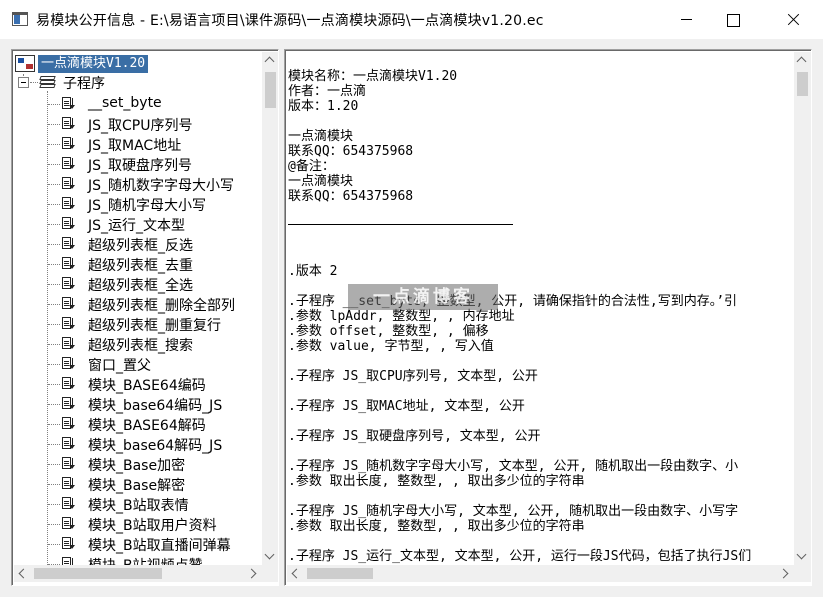  Describe the element at coordinates (327, 91) in the screenshot. I see `info-text-line: 作者：一点滴` at that location.